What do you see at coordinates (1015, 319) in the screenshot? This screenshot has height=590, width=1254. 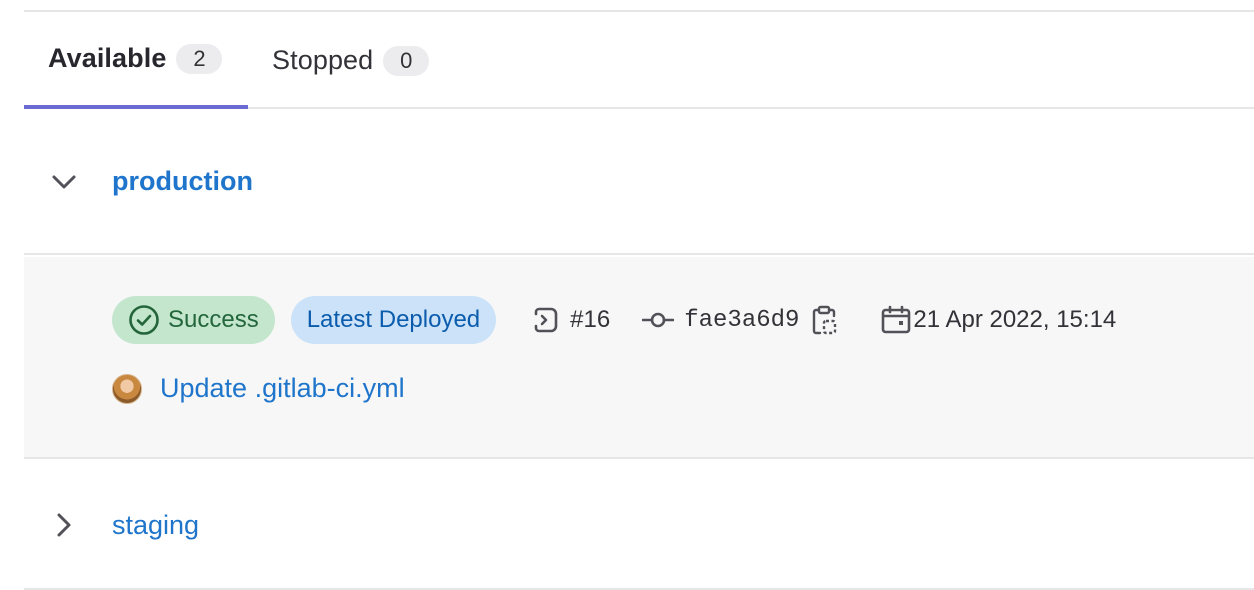 I see `deployment-date-label: 21 Apr 2022, 15:14` at bounding box center [1015, 319].